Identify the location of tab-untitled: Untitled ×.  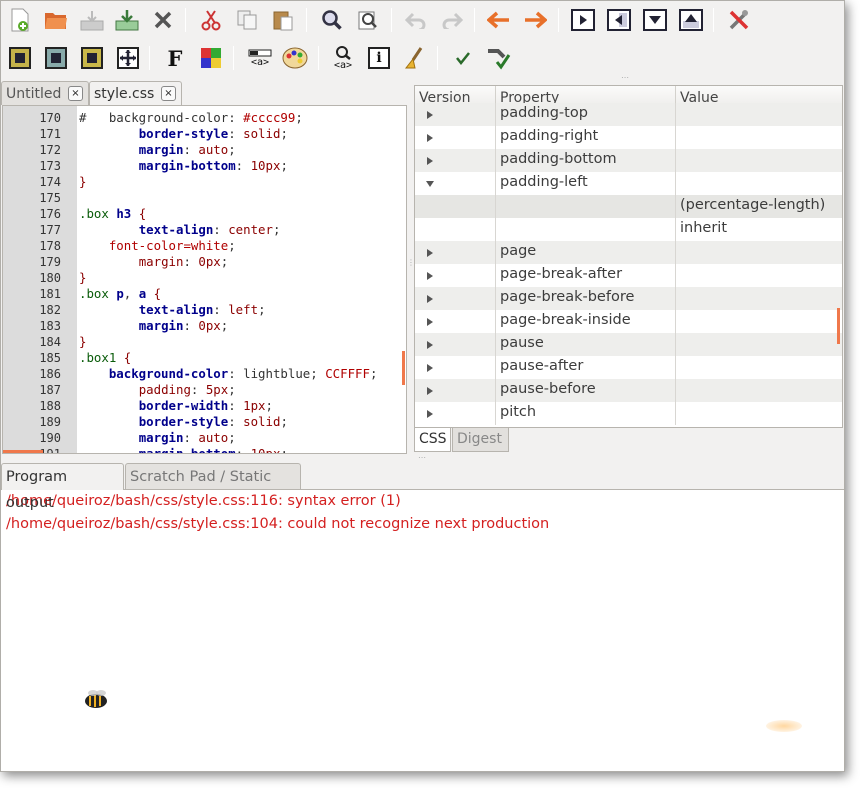
(45, 93).